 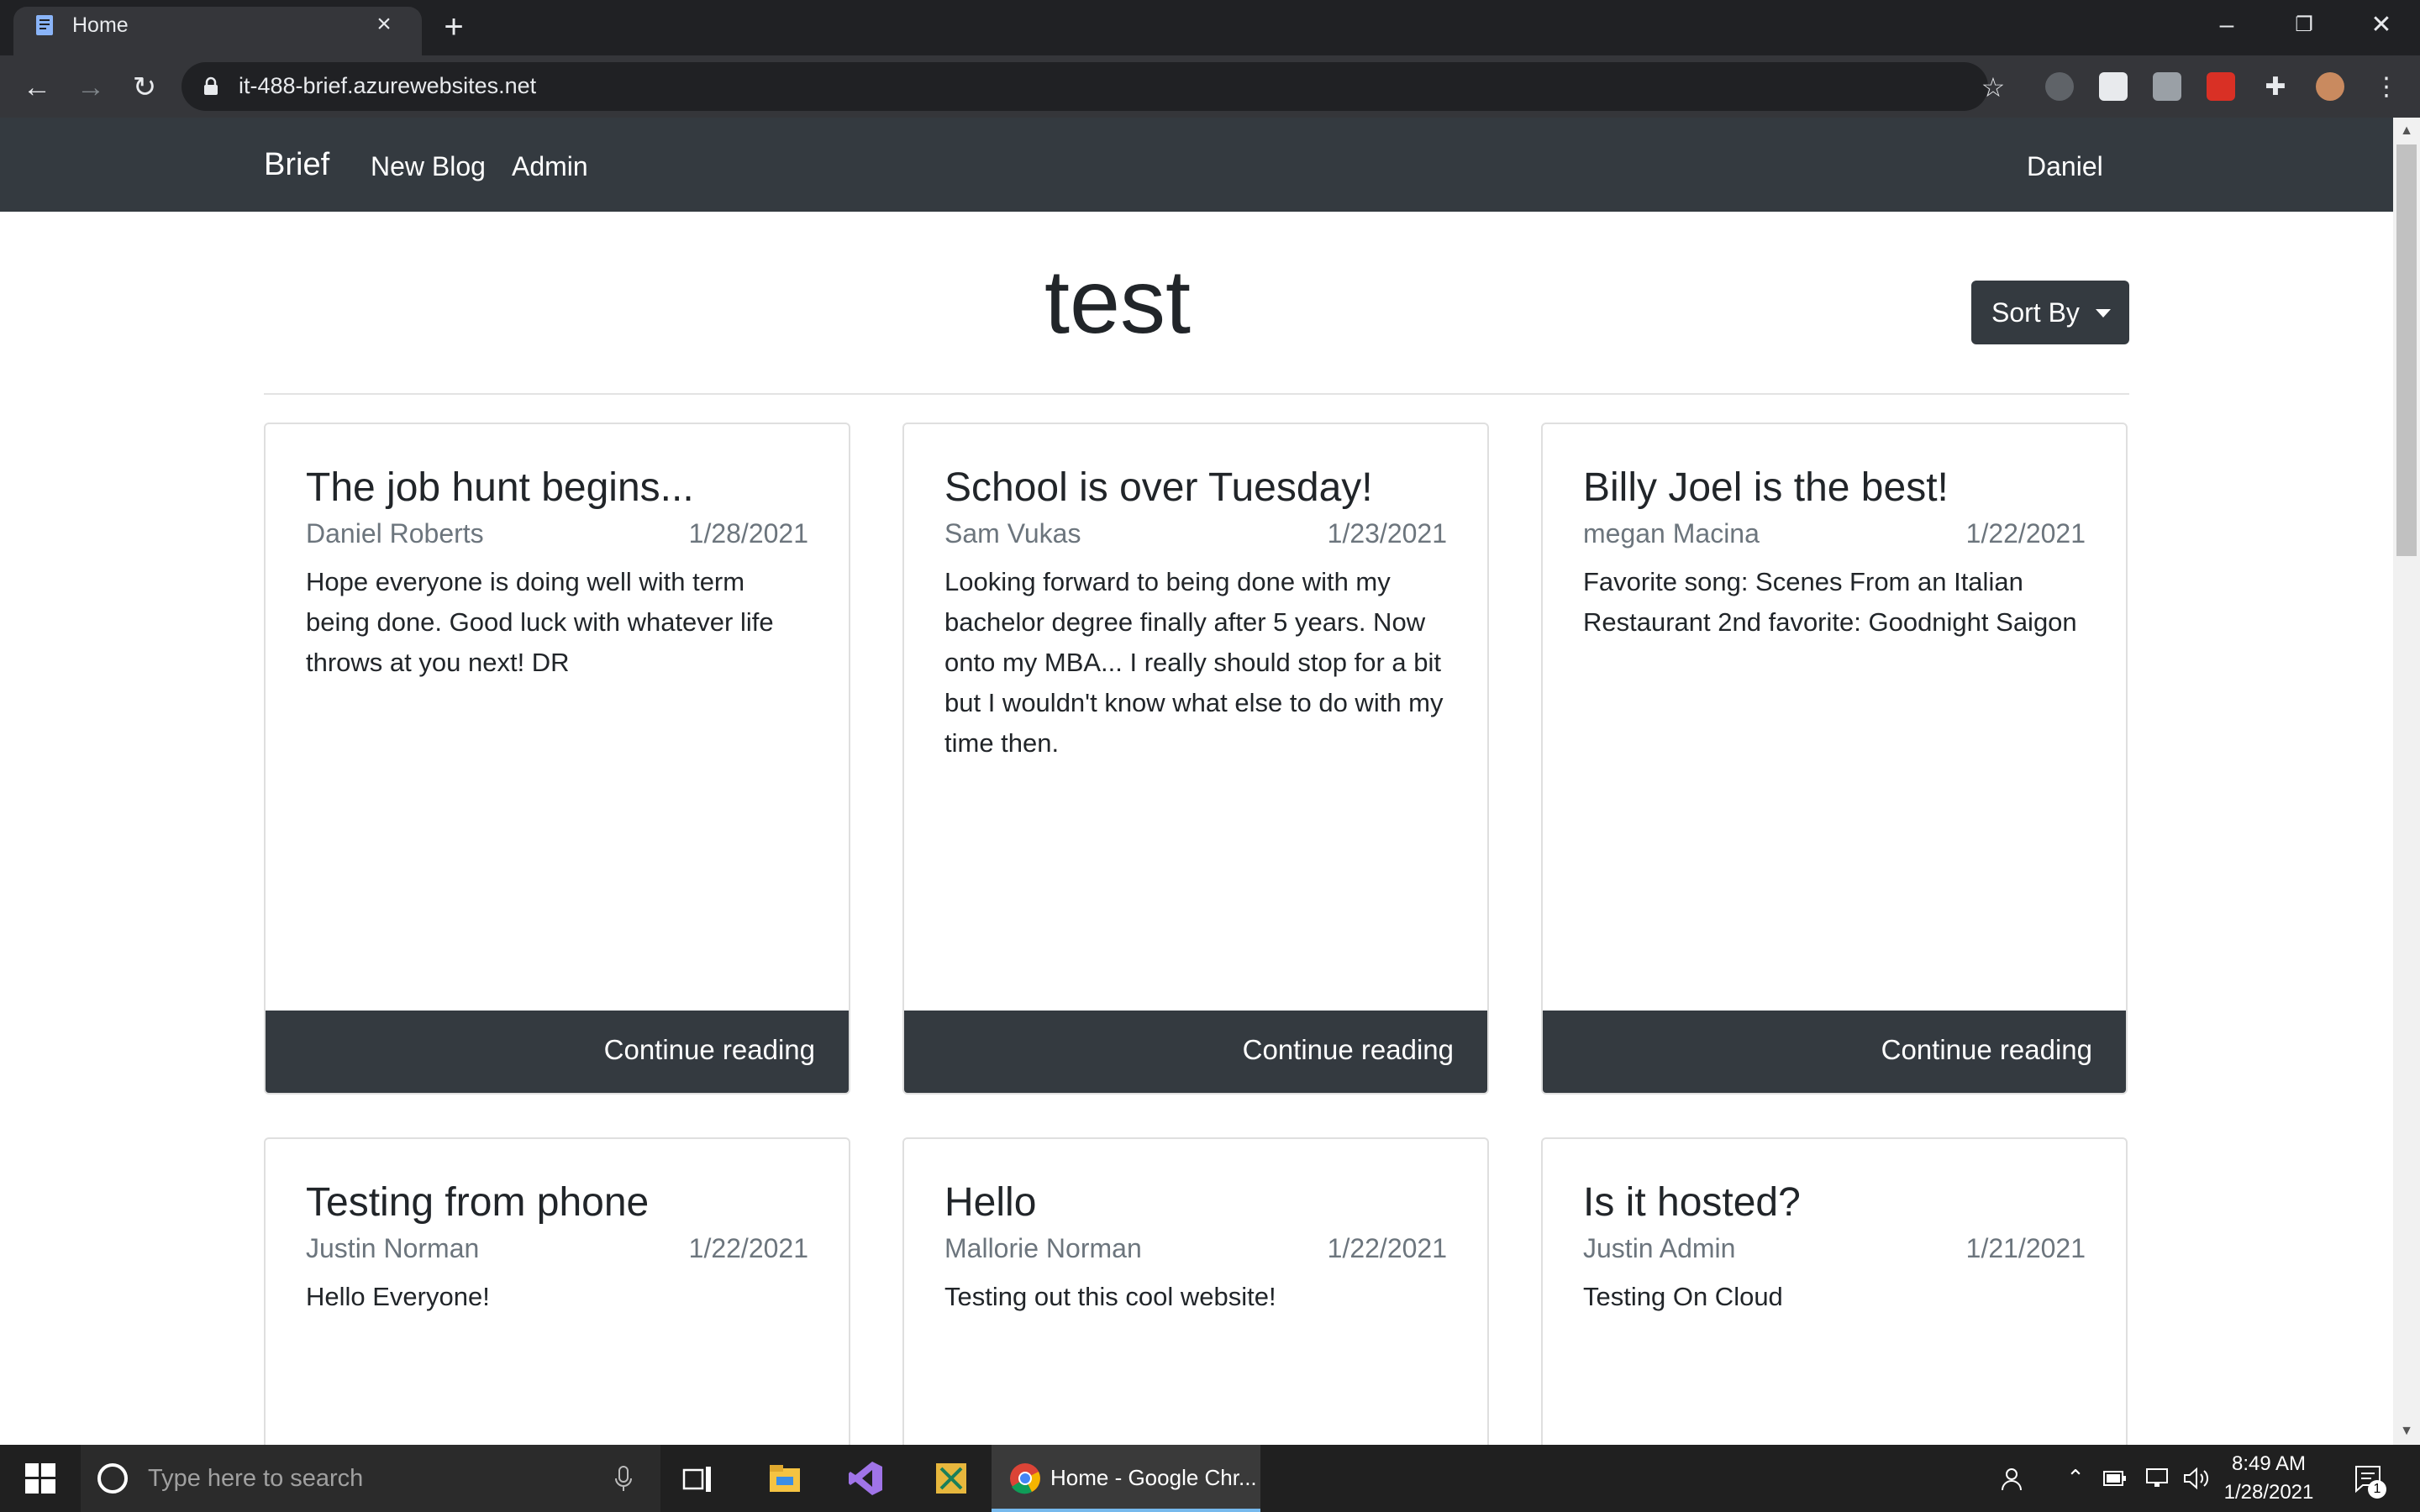 I want to click on task-view-icon, so click(x=698, y=1479).